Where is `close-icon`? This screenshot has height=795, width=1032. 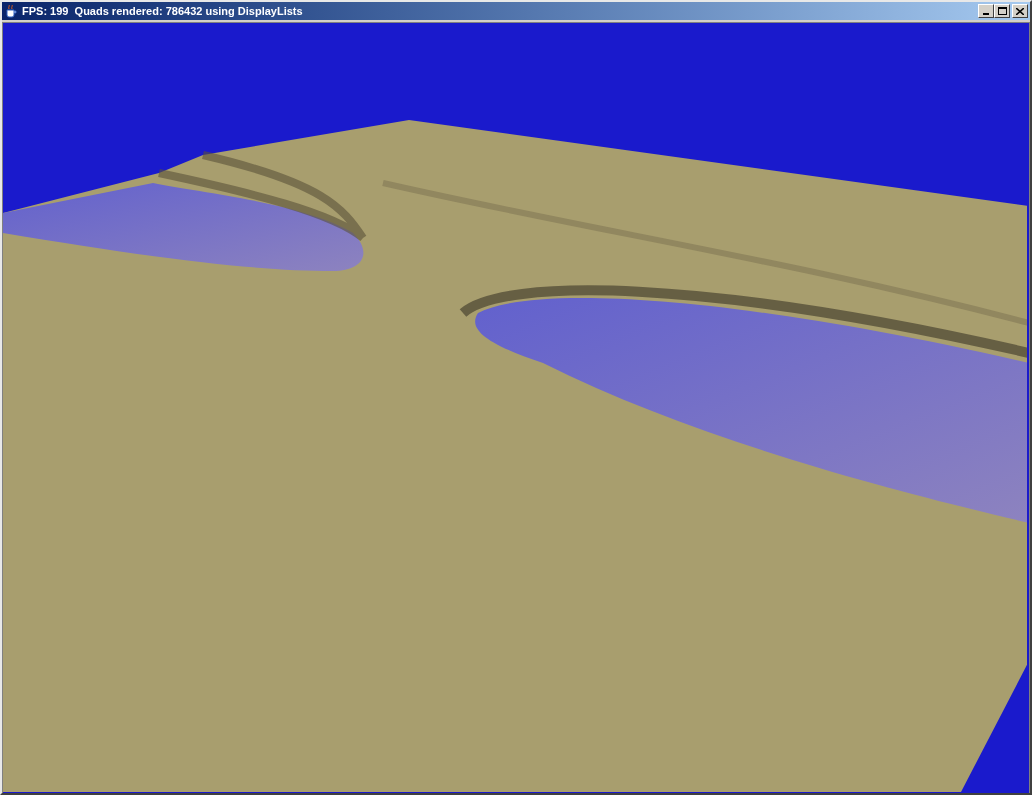
close-icon is located at coordinates (1020, 11).